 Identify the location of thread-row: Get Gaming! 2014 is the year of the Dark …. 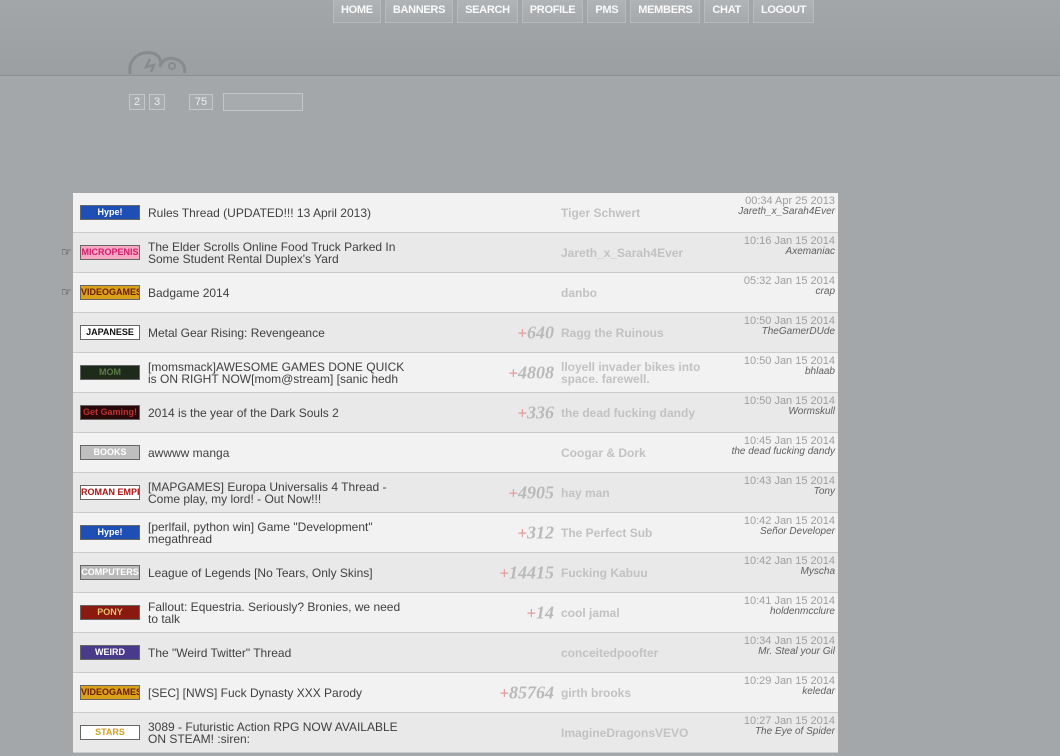
(455, 413).